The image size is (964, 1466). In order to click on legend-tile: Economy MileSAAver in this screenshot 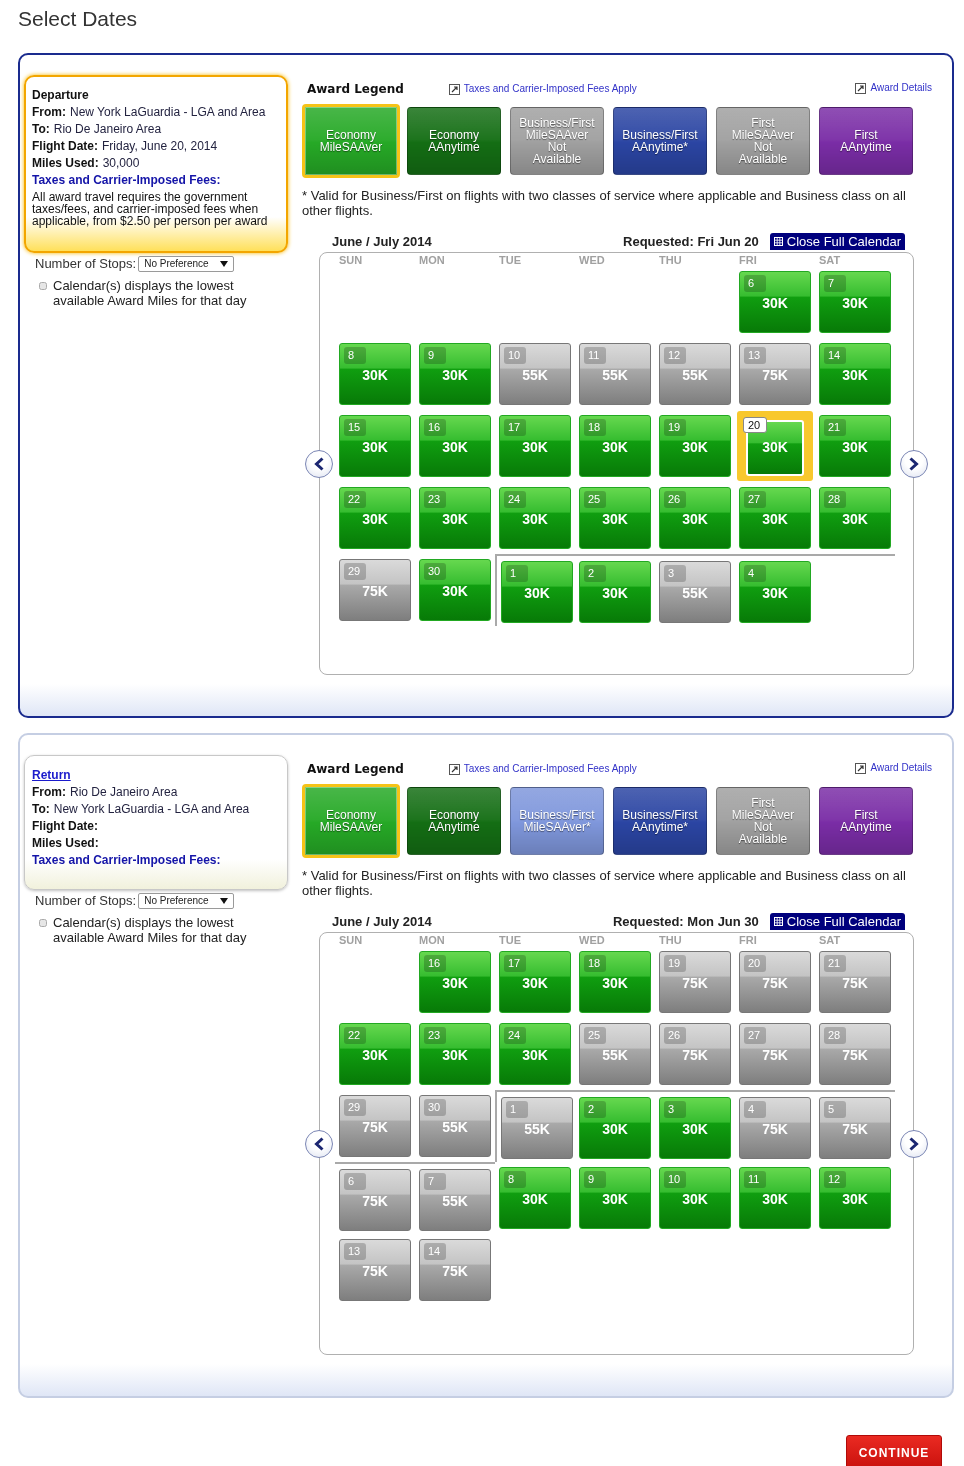, I will do `click(351, 821)`.